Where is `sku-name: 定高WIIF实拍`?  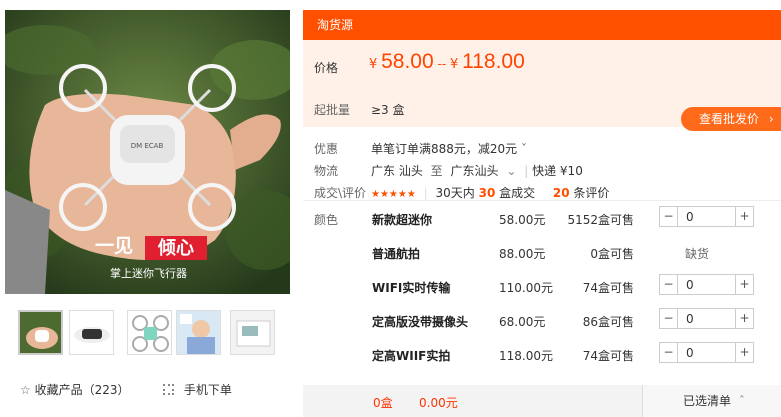
sku-name: 定高WIIF实拍 is located at coordinates (411, 356).